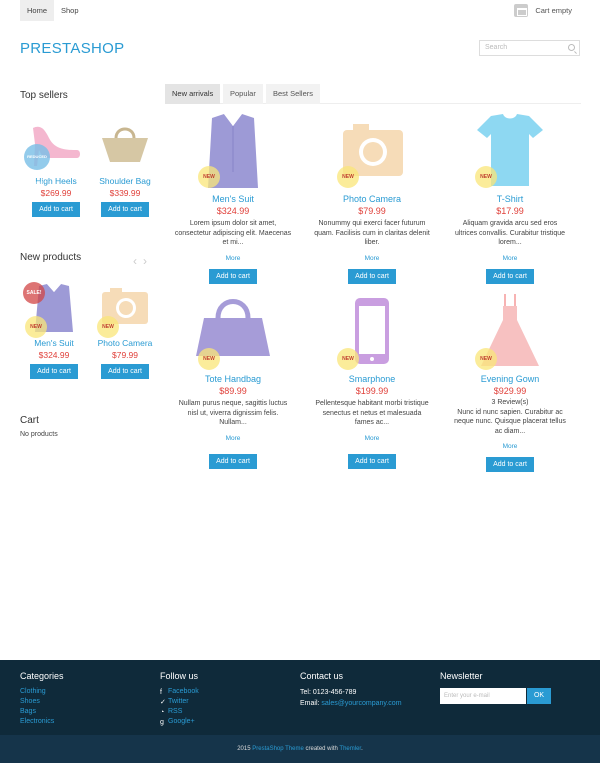 This screenshot has width=600, height=763. I want to click on product-name: Tote Handbag, so click(233, 379).